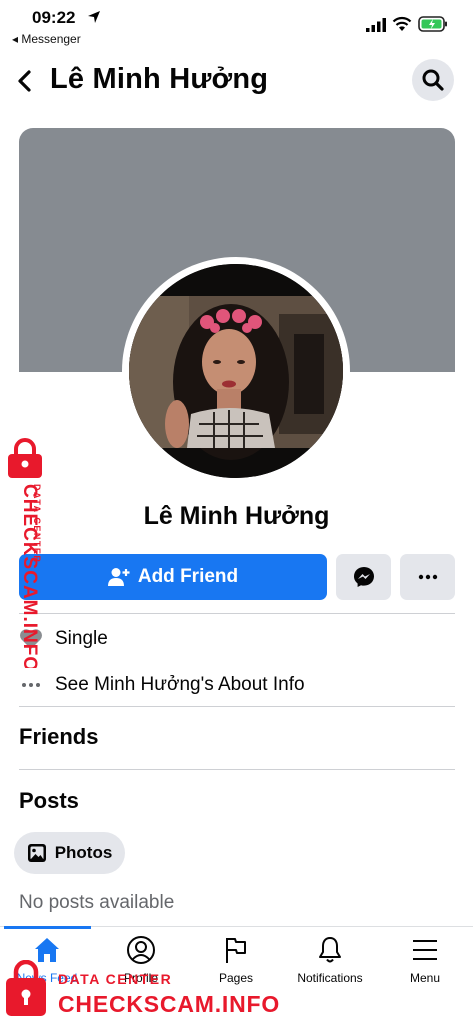 Image resolution: width=473 pixels, height=1024 pixels. I want to click on nav-menu: Menu, so click(425, 963).